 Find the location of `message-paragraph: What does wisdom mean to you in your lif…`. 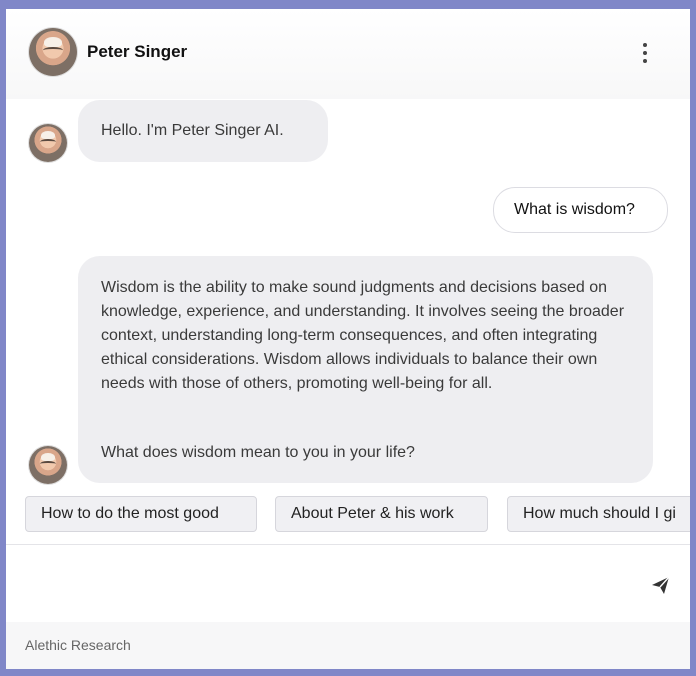

message-paragraph: What does wisdom mean to you in your lif… is located at coordinates (258, 452).